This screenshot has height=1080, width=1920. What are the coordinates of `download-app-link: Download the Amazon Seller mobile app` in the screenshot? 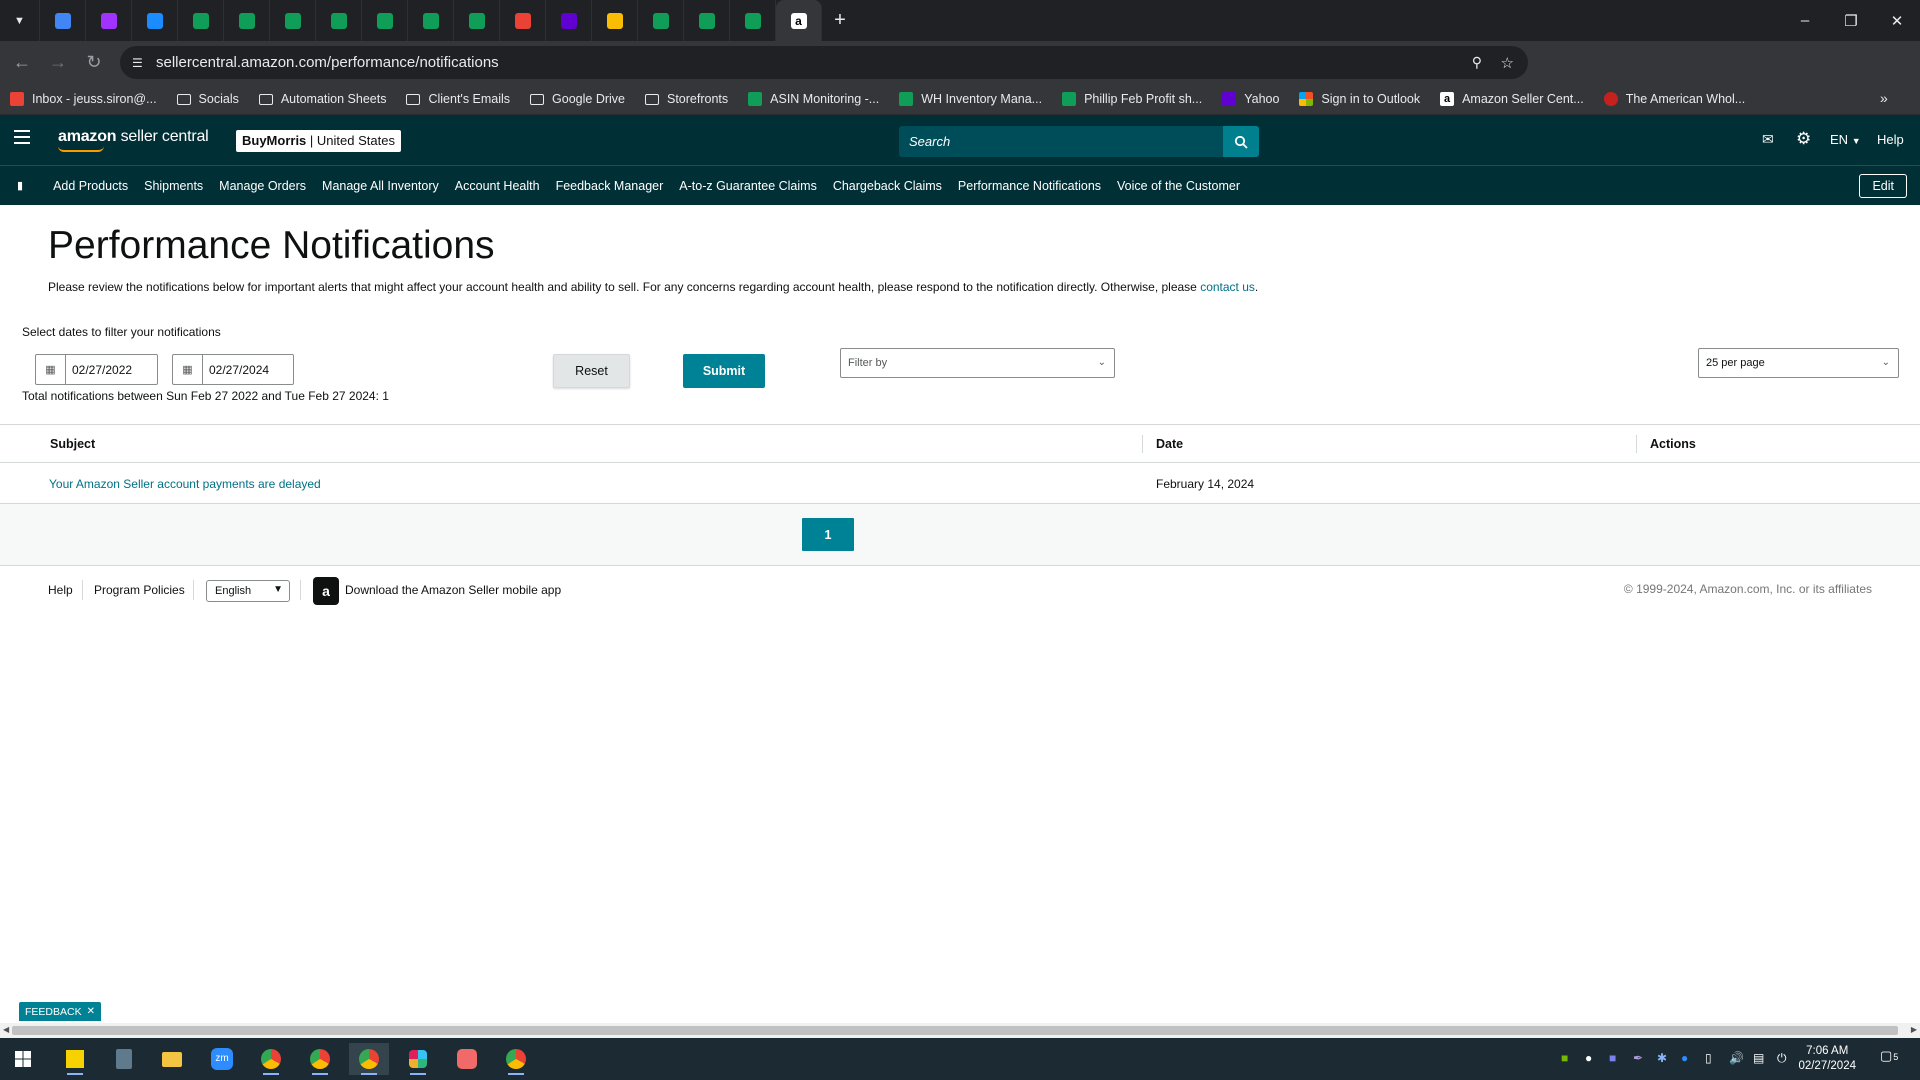 It's located at (453, 590).